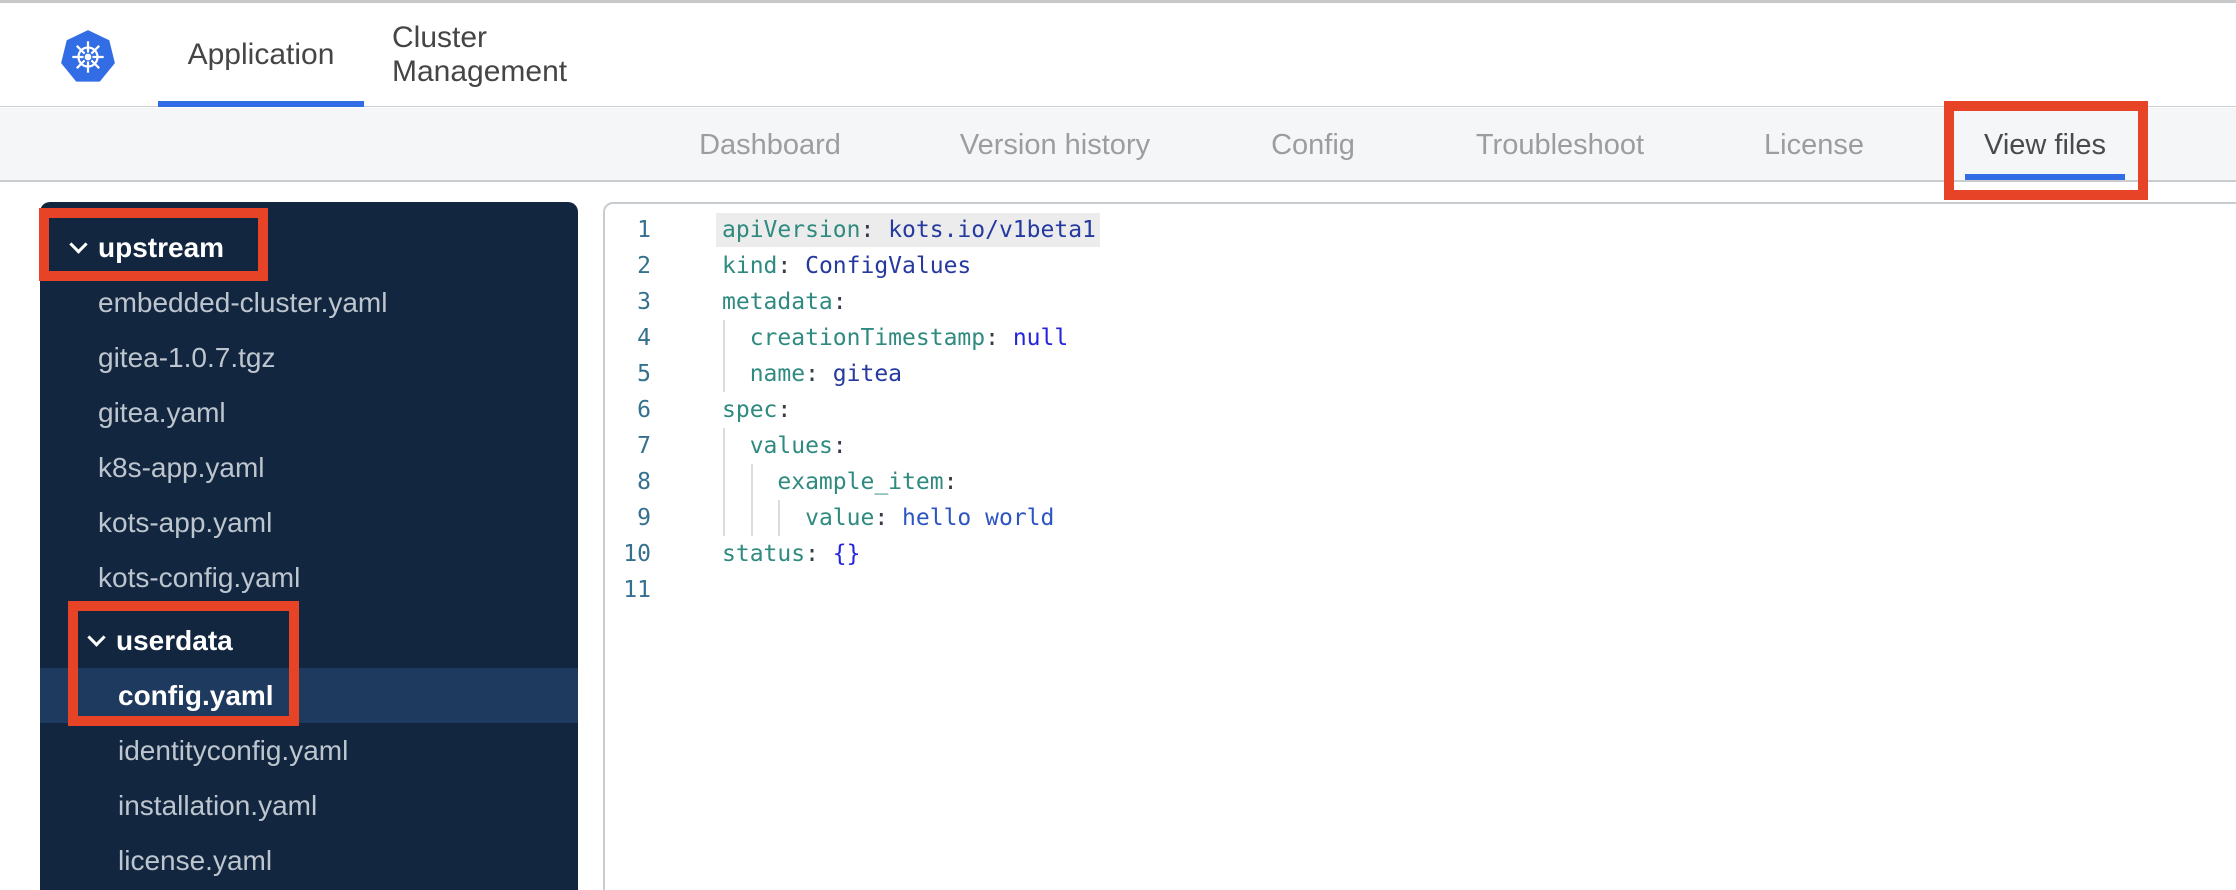  Describe the element at coordinates (644, 482) in the screenshot. I see `line-number: 8` at that location.